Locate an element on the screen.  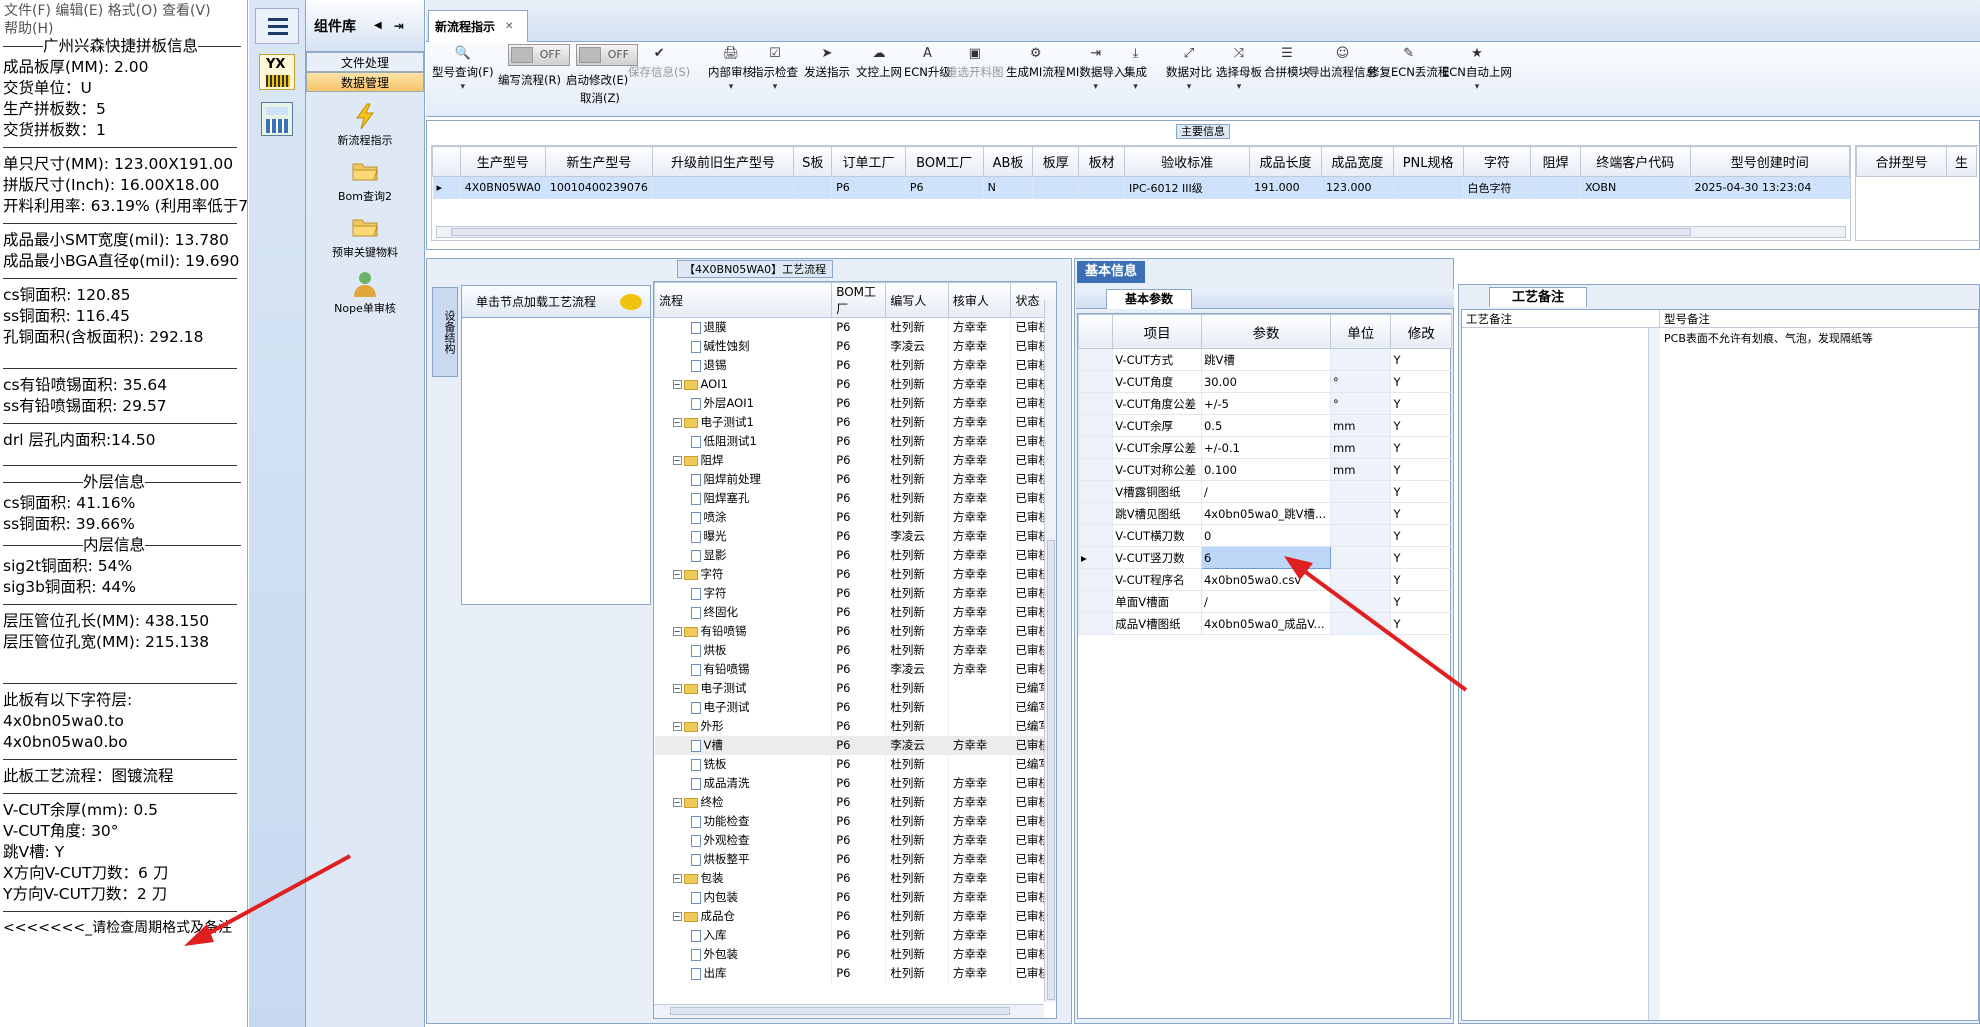
column-header: 型号创建时间 is located at coordinates (1769, 161).